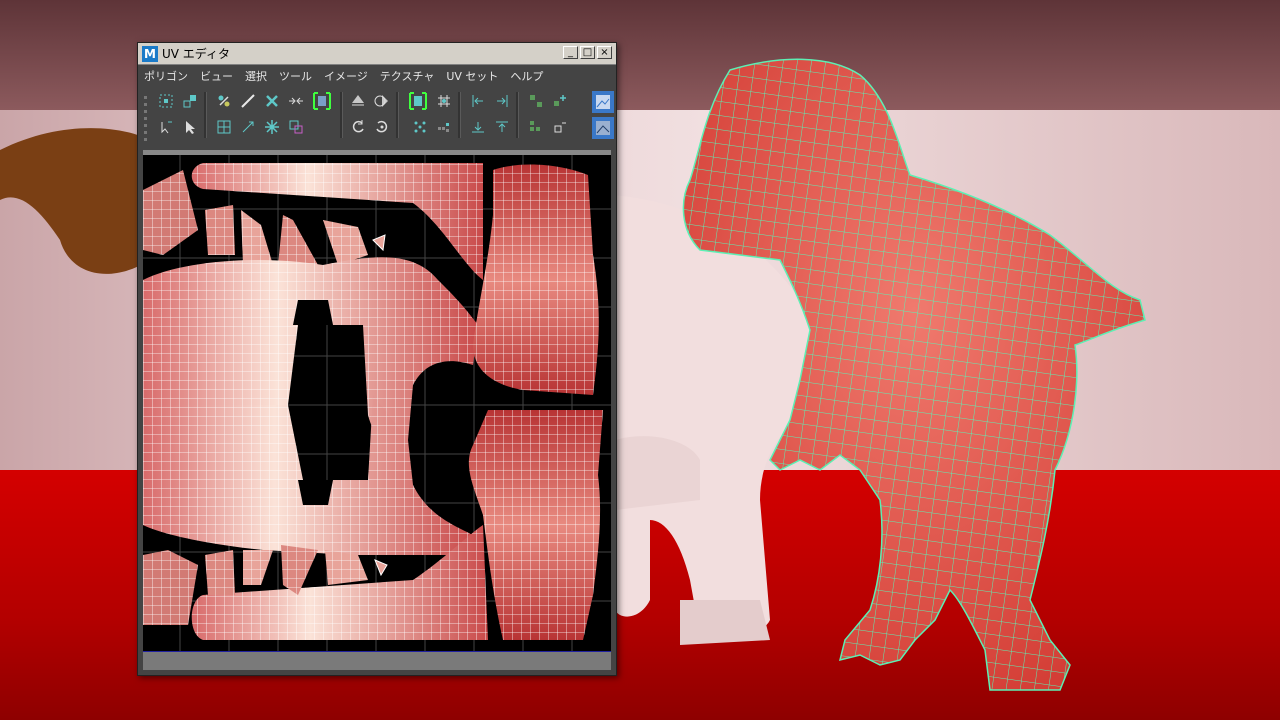 This screenshot has width=1280, height=720. What do you see at coordinates (407, 76) in the screenshot?
I see `menu-texture: テクスチャ` at bounding box center [407, 76].